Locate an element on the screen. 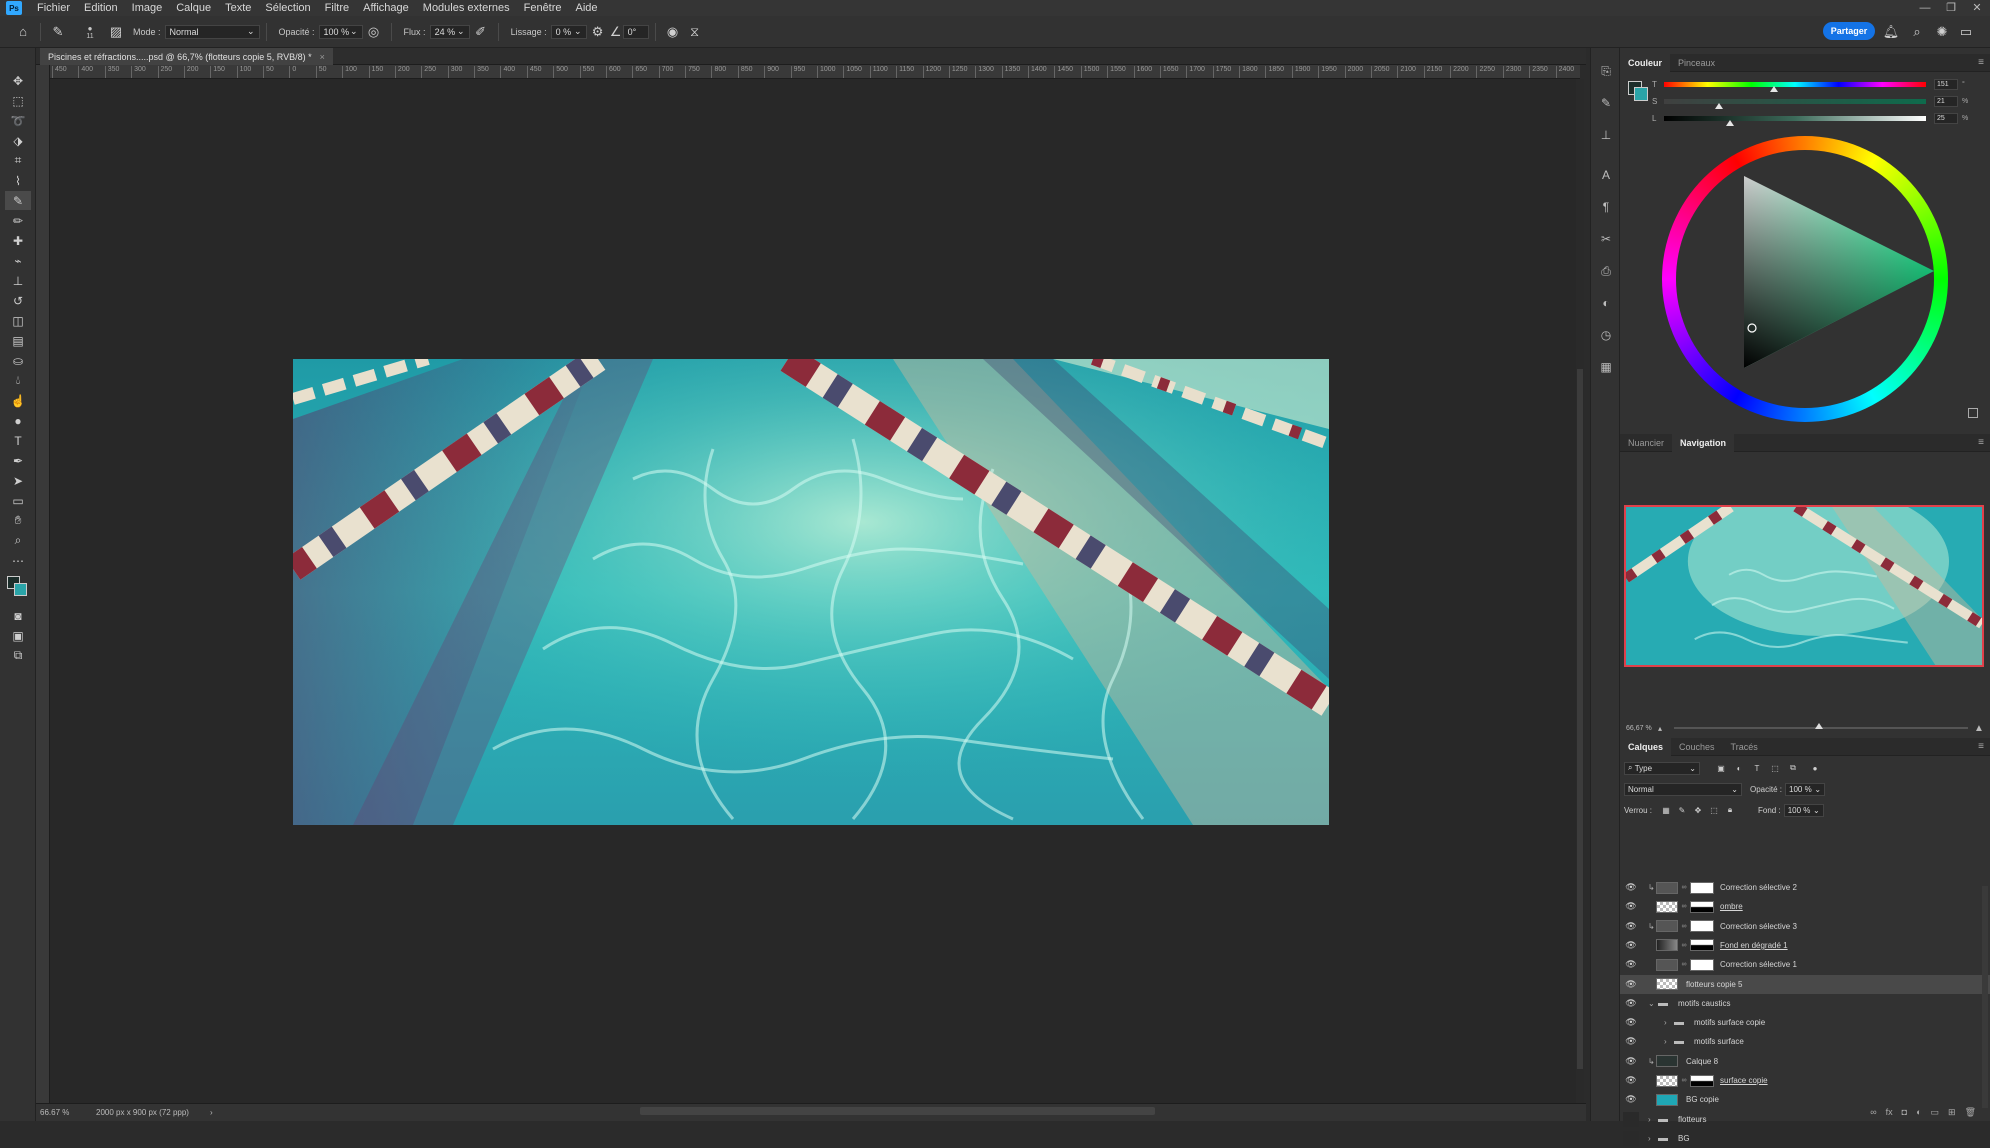 The height and width of the screenshot is (1148, 1990). layer-opacity-input: 100 % ⌄ is located at coordinates (1805, 789).